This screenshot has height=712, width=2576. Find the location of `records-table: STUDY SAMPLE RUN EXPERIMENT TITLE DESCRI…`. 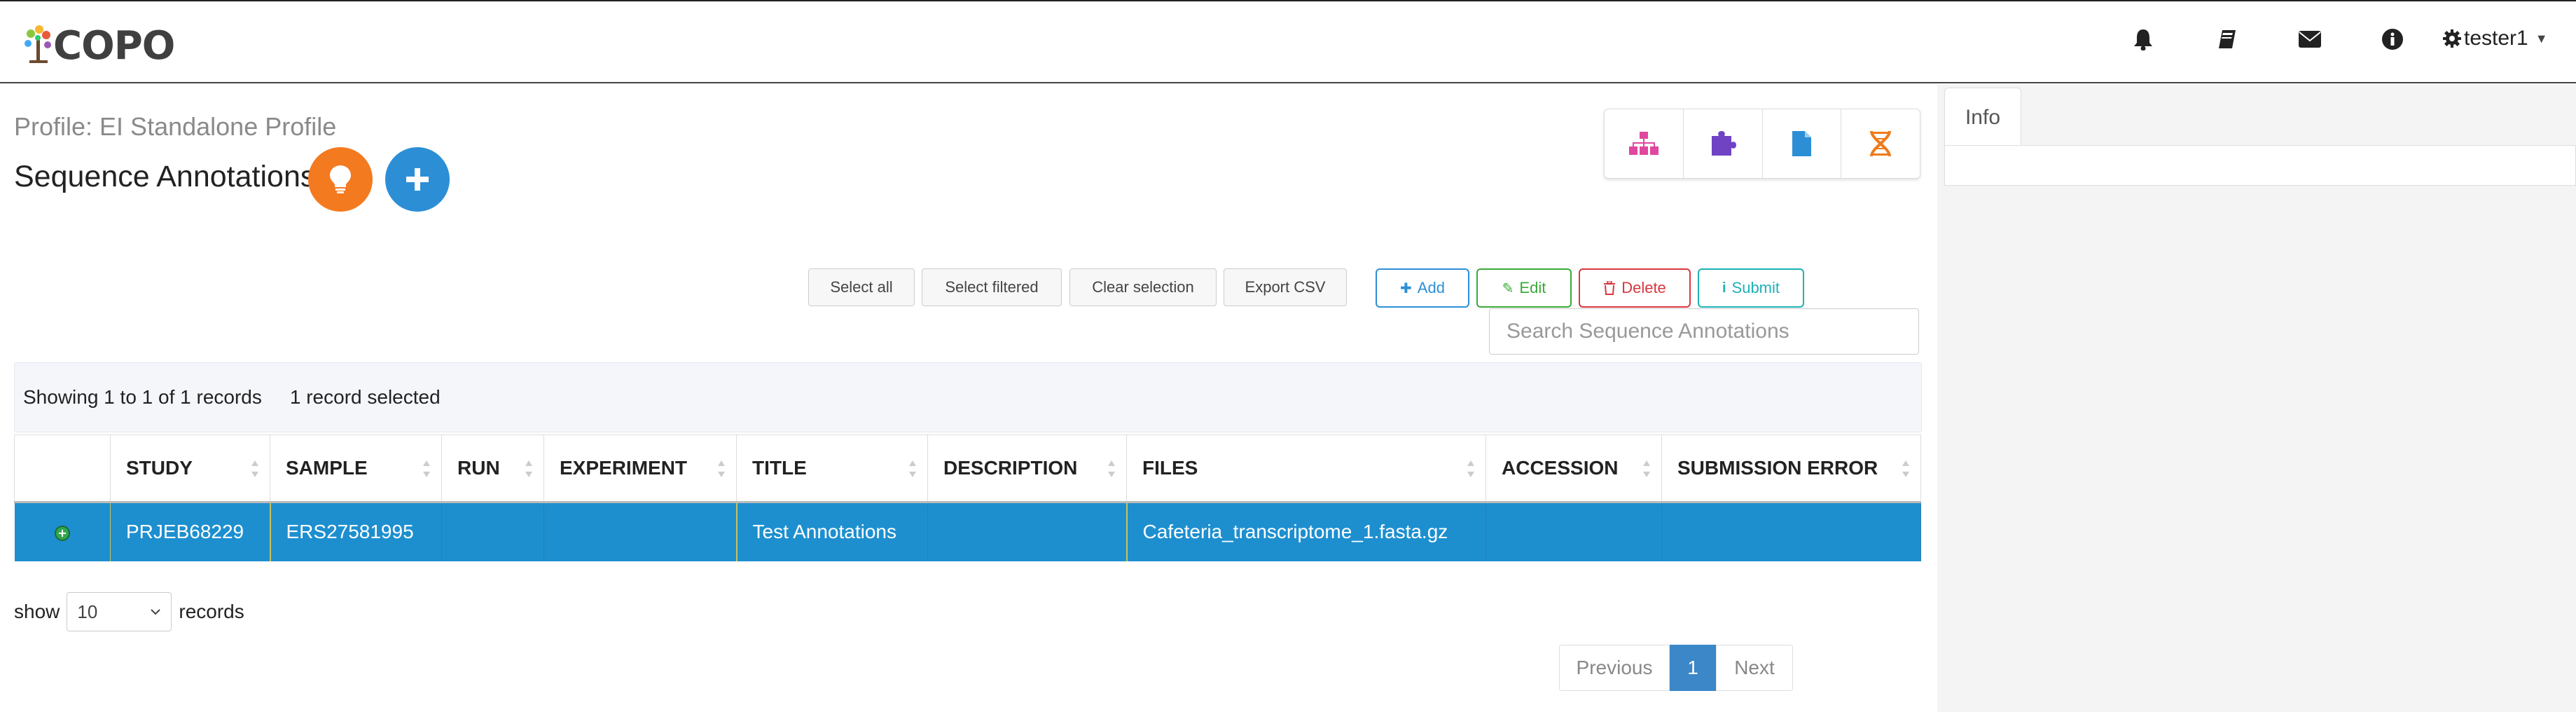

records-table: STUDY SAMPLE RUN EXPERIMENT TITLE DESCRI… is located at coordinates (968, 497).